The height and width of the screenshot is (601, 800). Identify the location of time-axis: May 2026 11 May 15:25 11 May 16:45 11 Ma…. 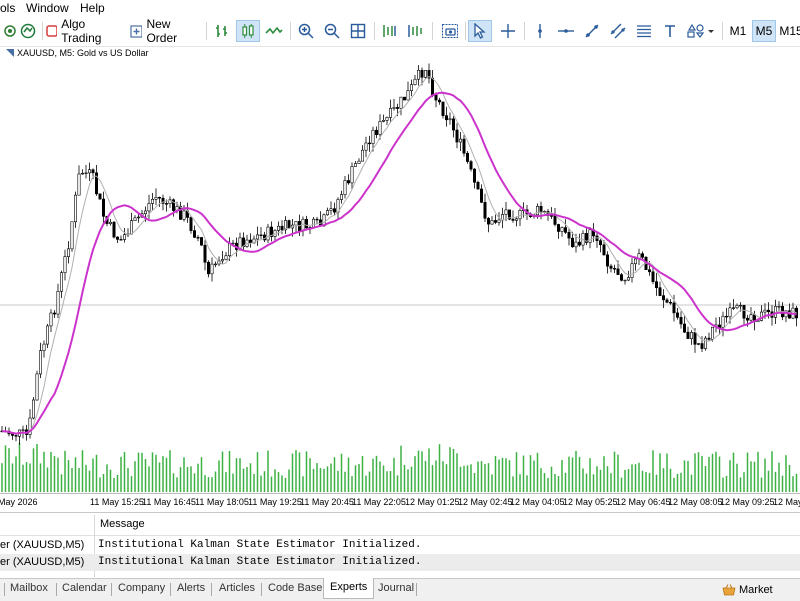
(400, 502).